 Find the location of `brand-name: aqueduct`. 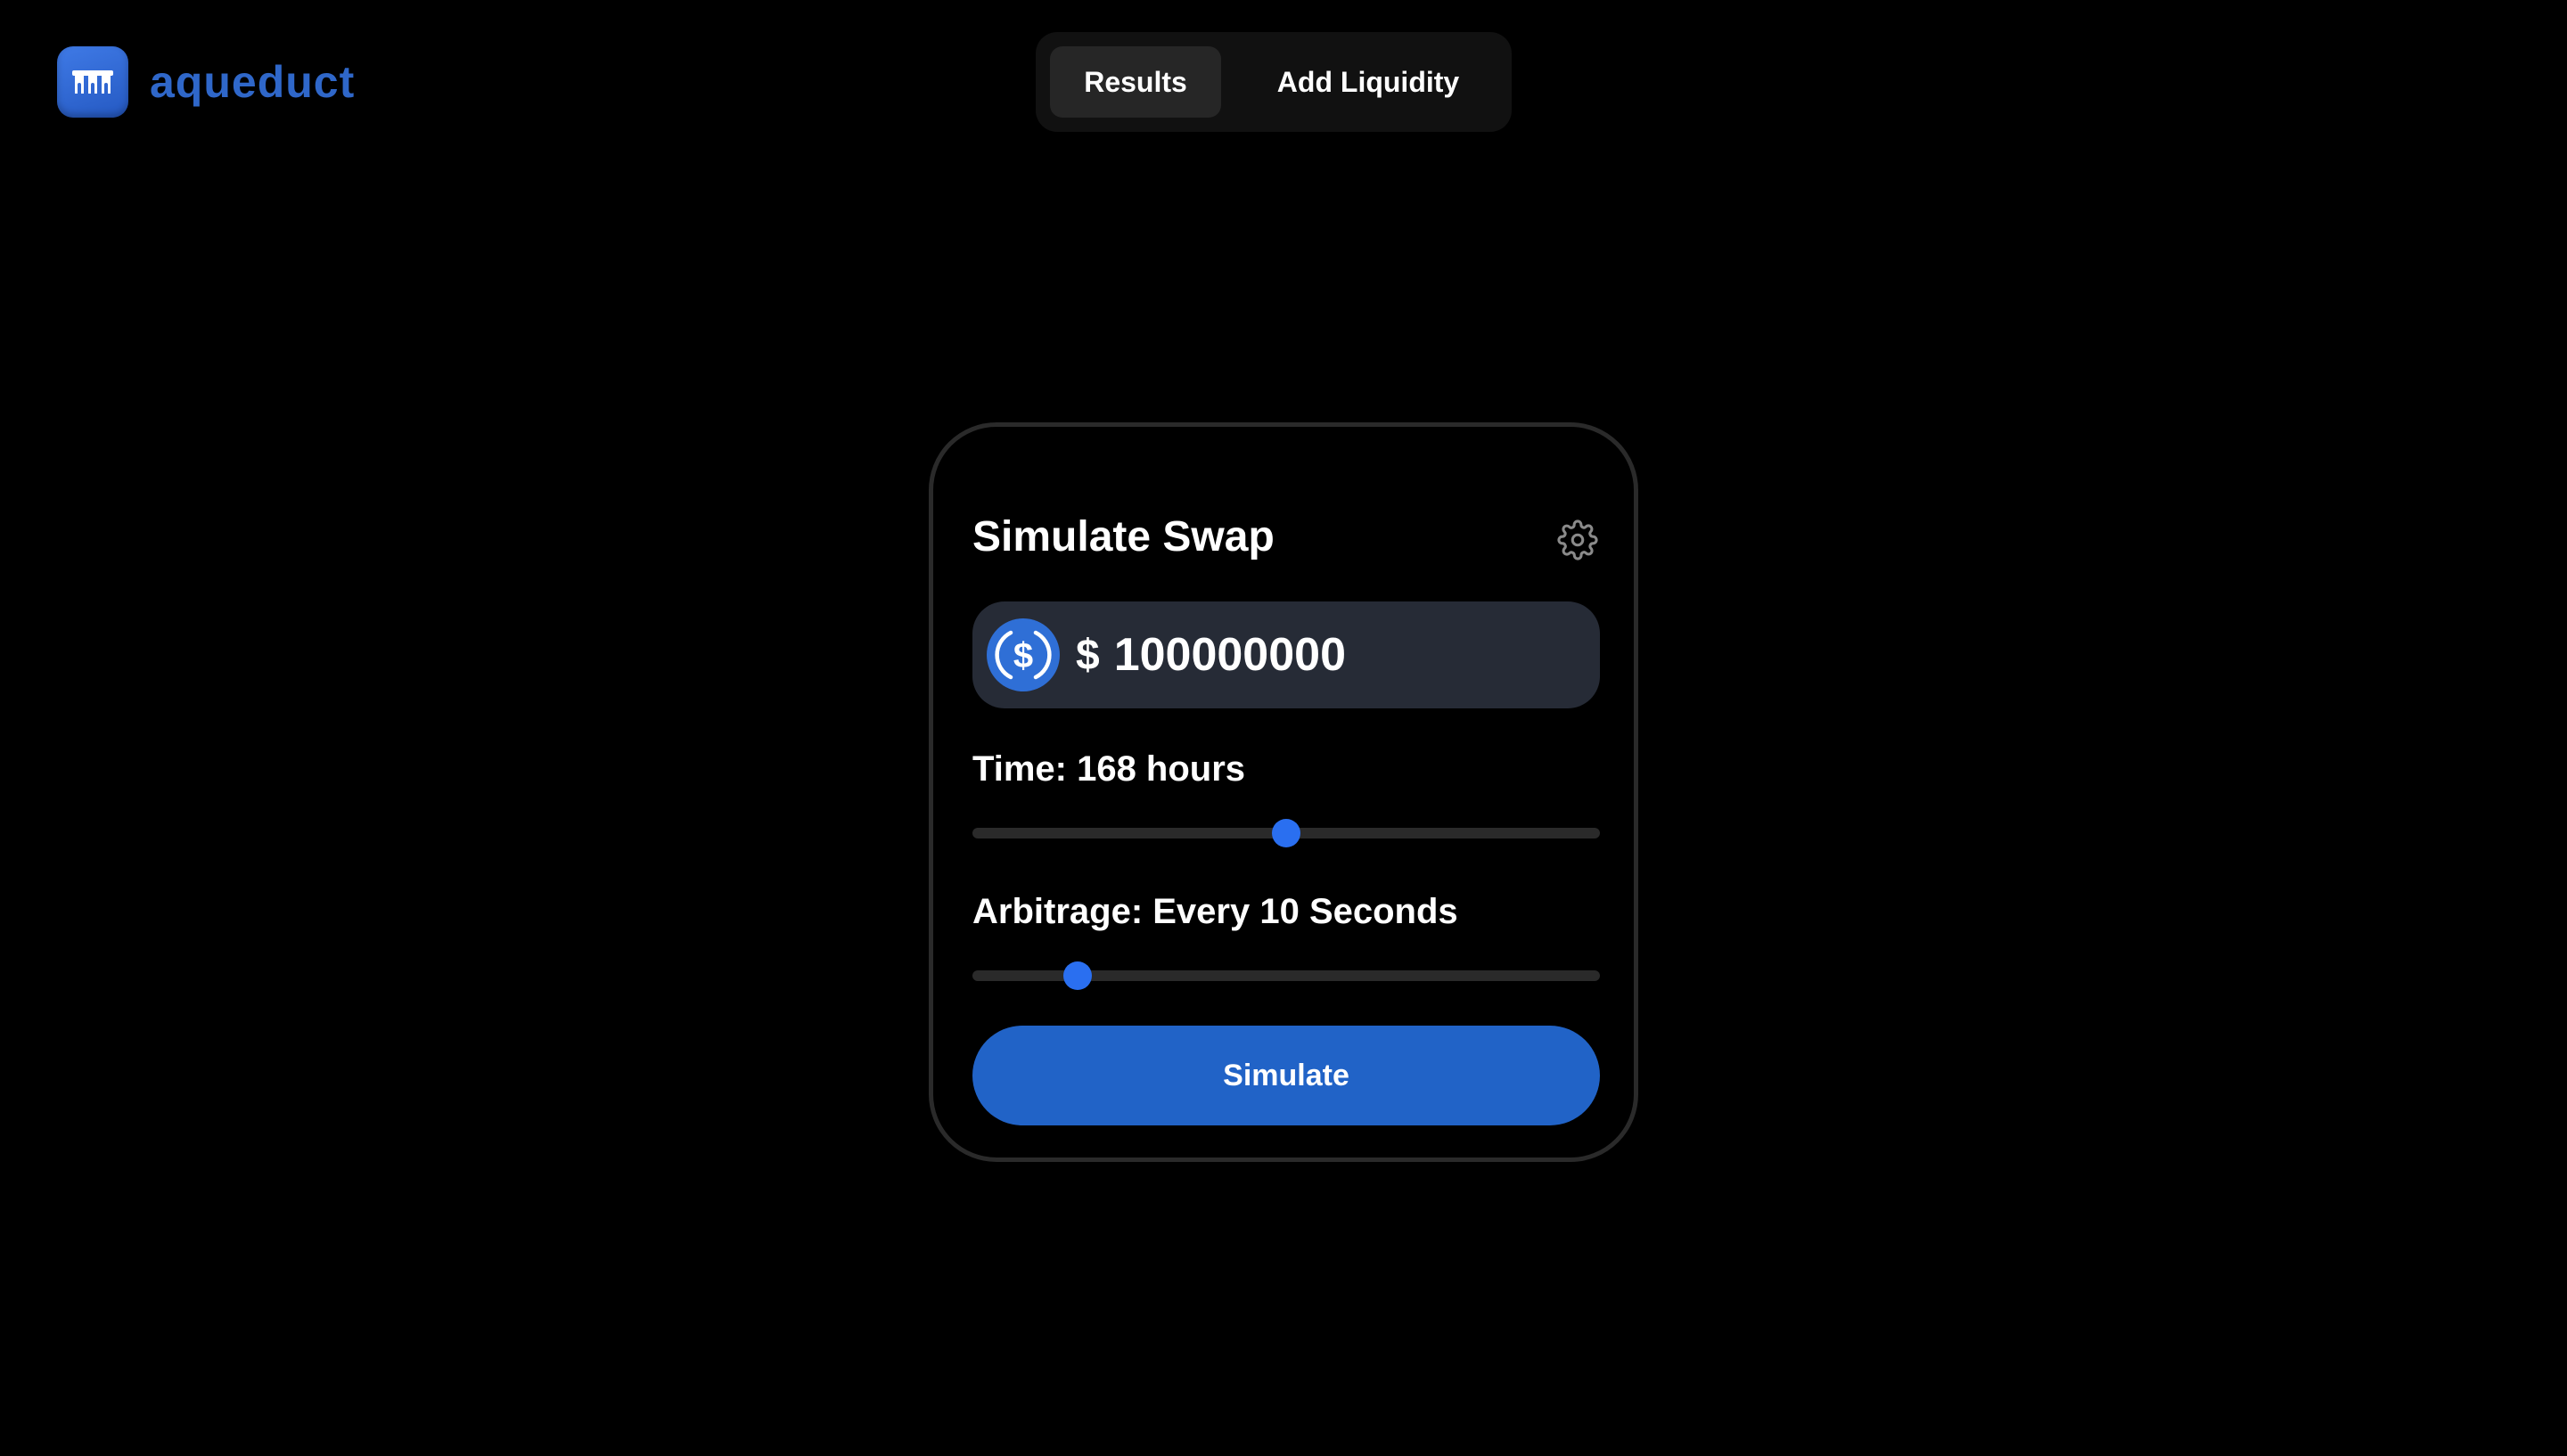

brand-name: aqueduct is located at coordinates (253, 82).